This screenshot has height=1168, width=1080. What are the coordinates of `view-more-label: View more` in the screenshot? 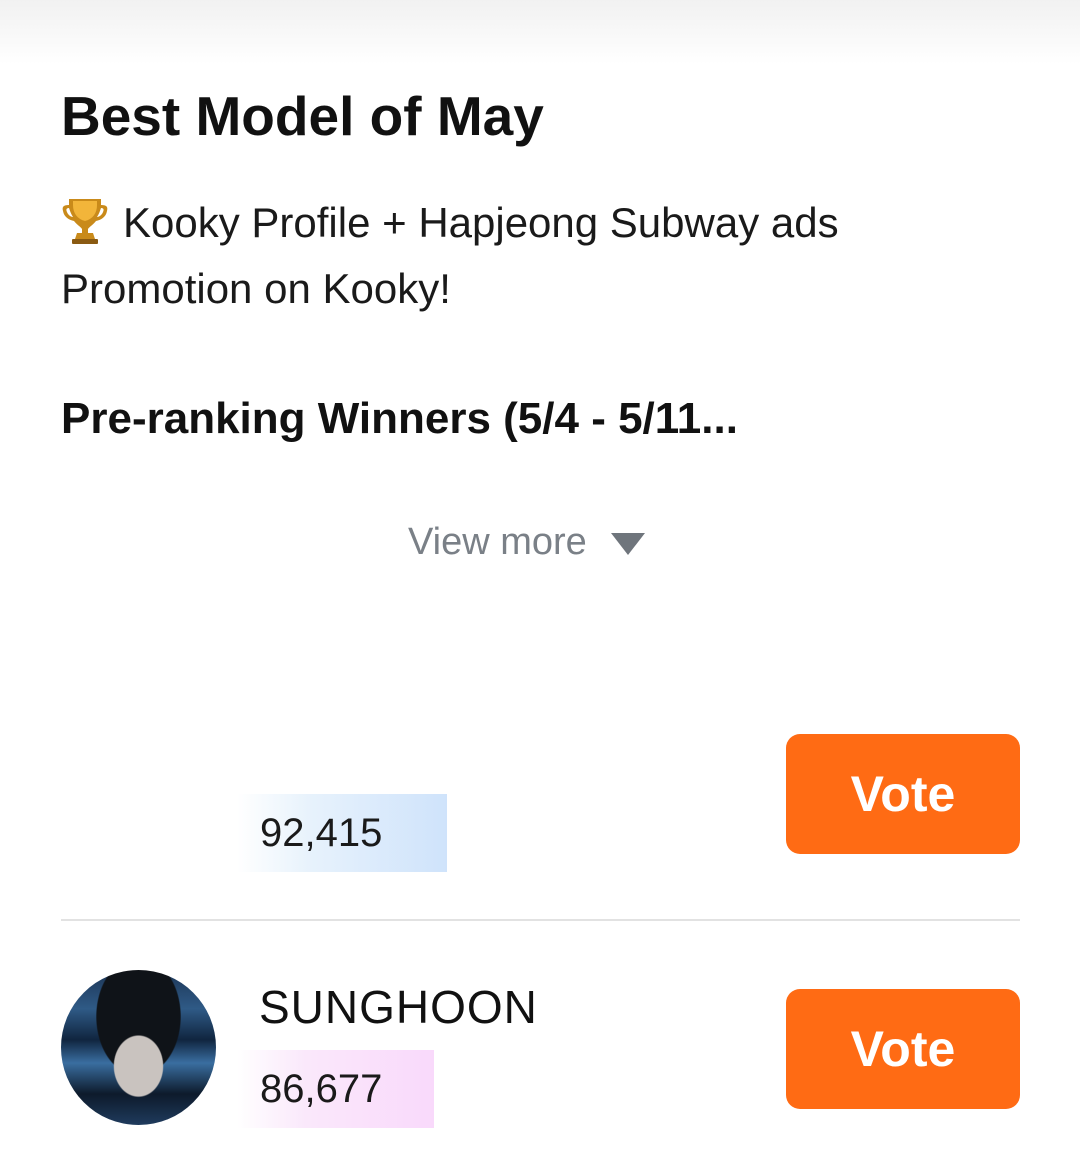 It's located at (497, 541).